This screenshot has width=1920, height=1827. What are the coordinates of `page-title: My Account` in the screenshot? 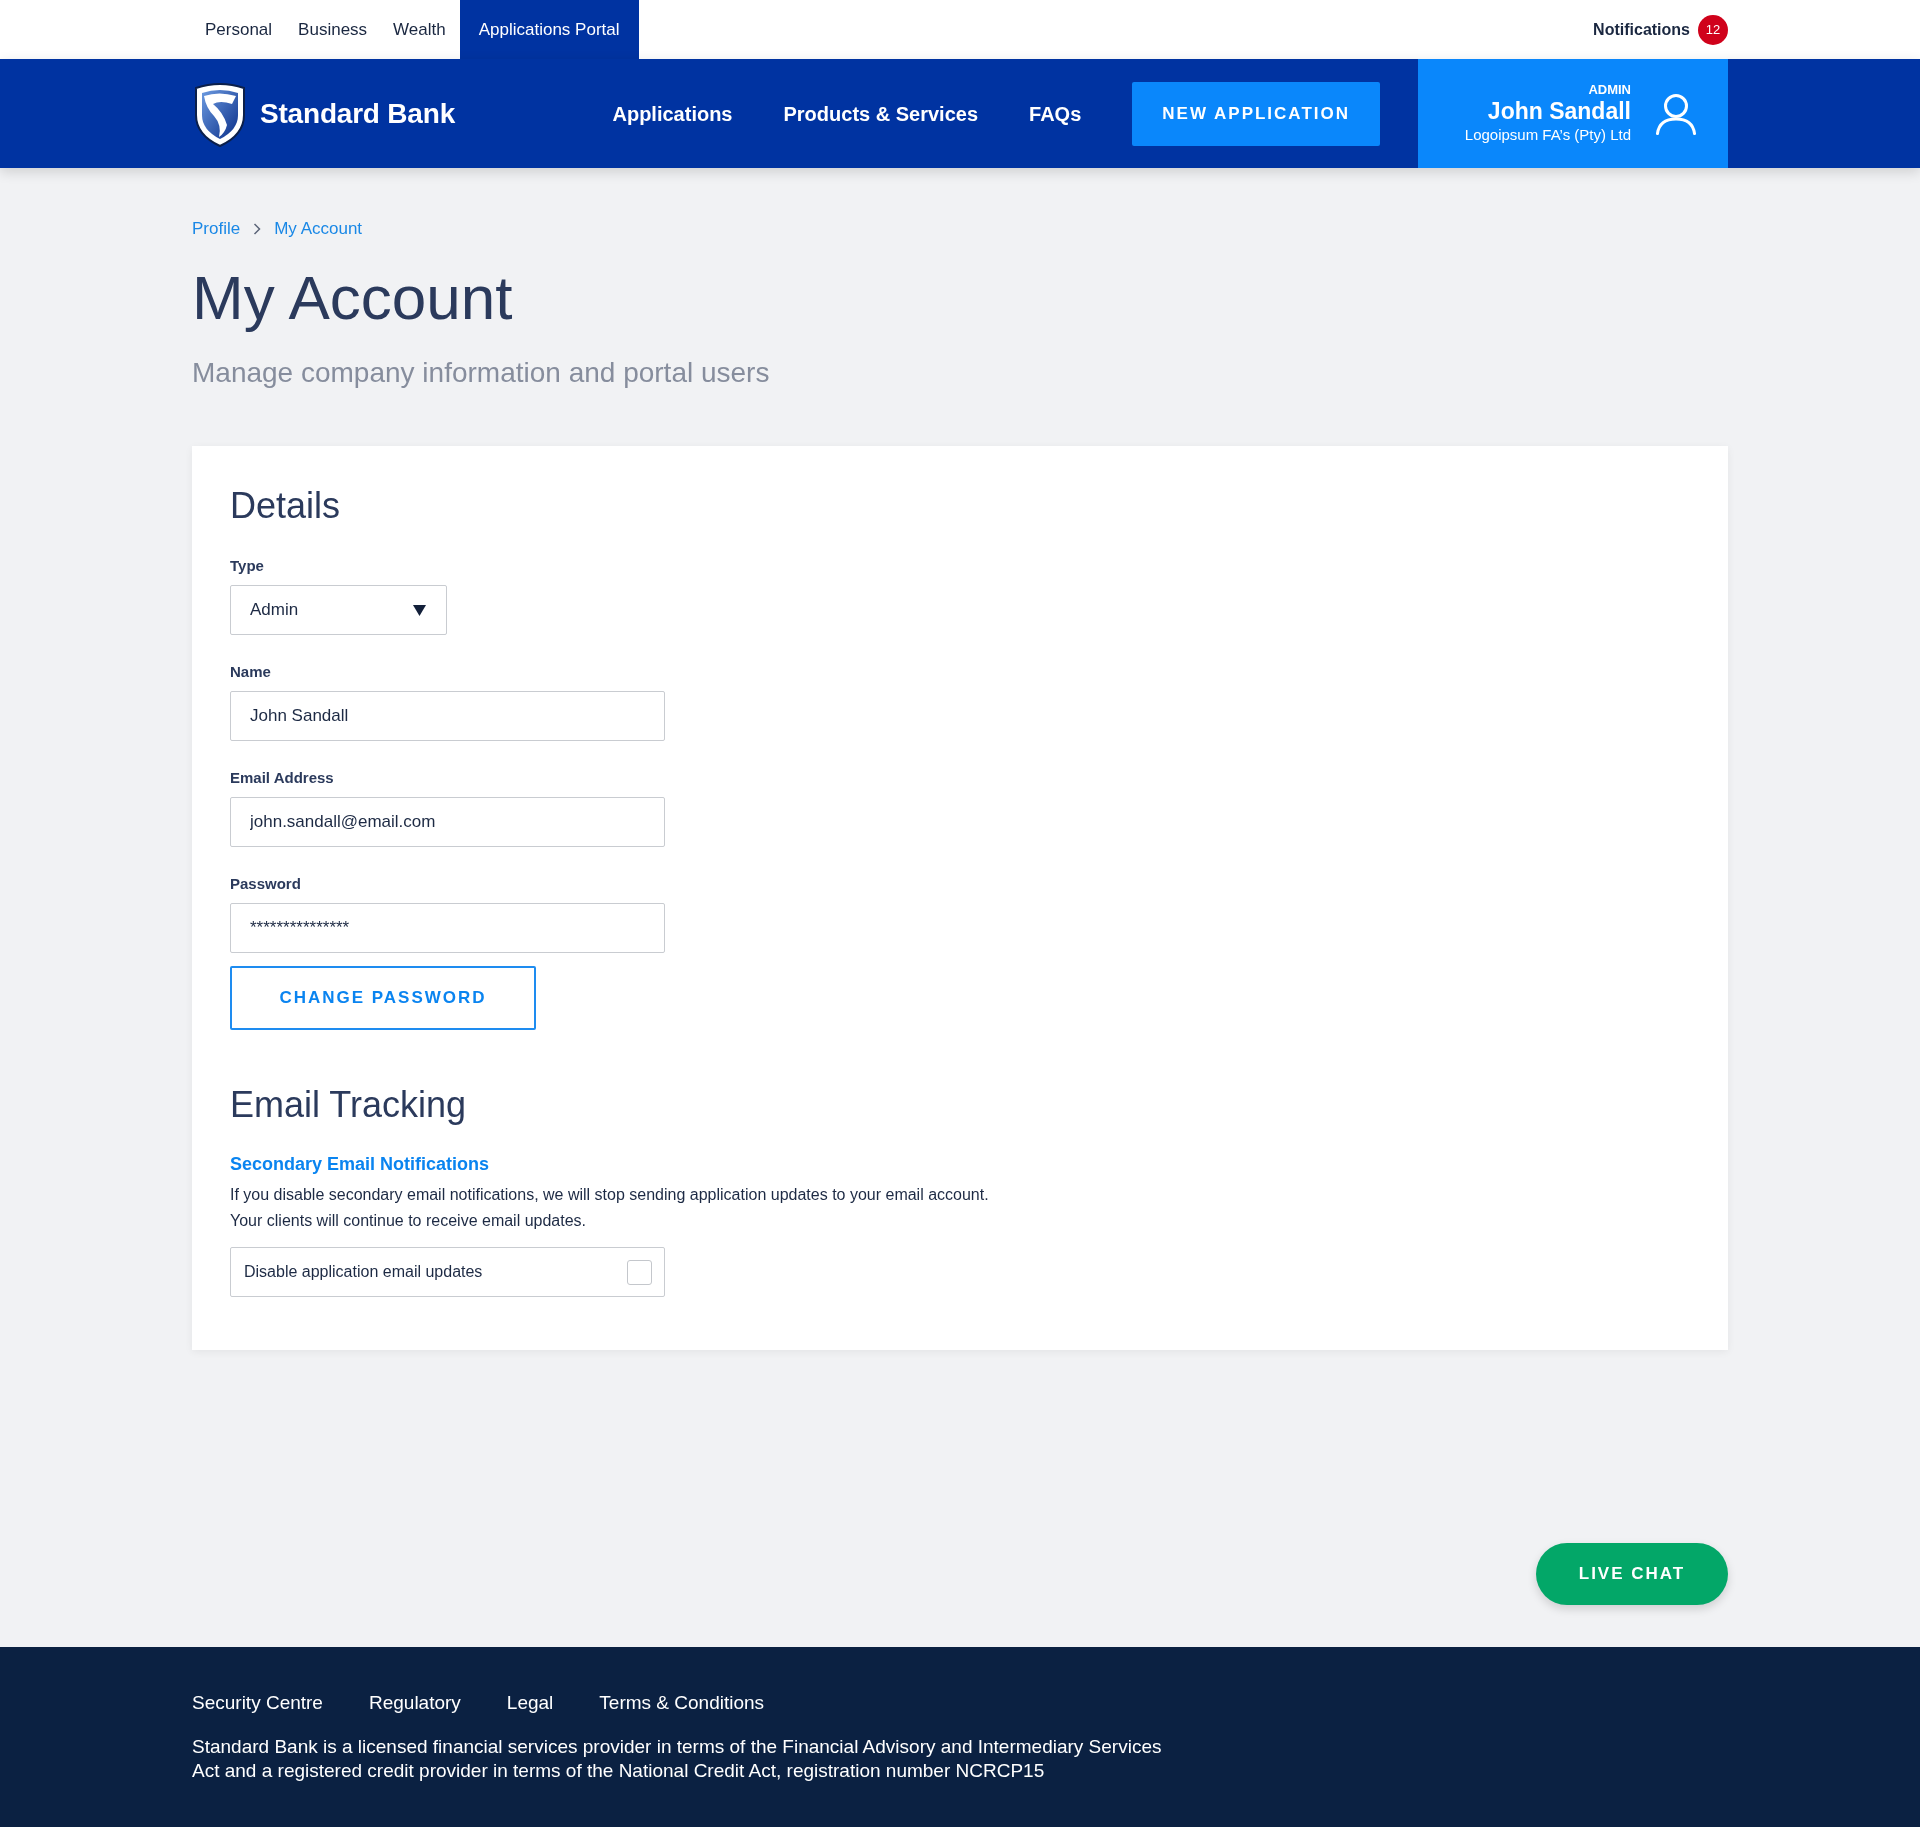 It's located at (353, 297).